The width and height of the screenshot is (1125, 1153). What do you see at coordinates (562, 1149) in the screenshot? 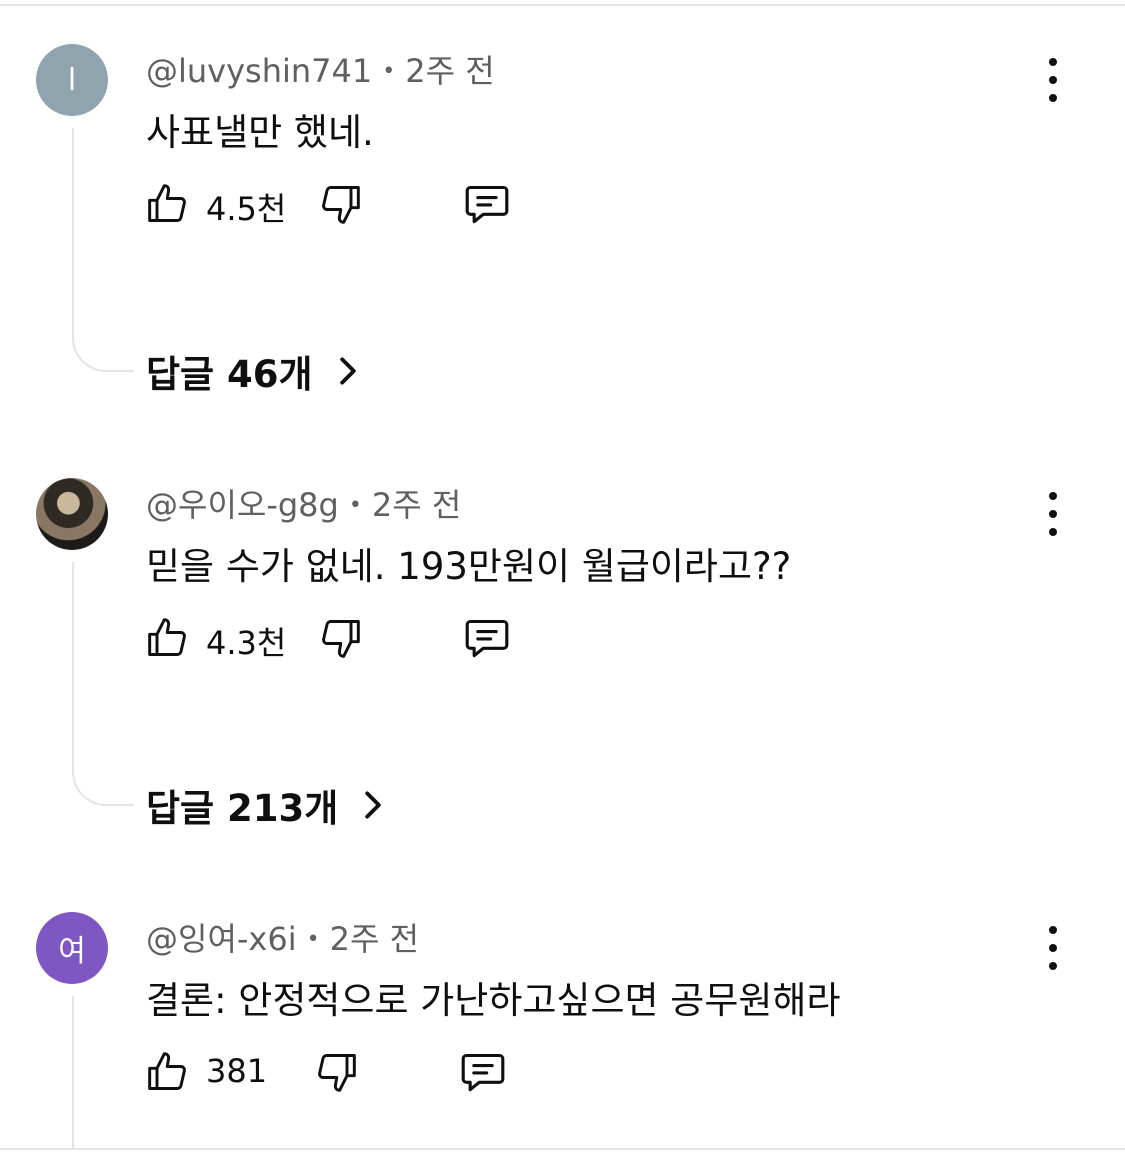
I see `bottom-divider` at bounding box center [562, 1149].